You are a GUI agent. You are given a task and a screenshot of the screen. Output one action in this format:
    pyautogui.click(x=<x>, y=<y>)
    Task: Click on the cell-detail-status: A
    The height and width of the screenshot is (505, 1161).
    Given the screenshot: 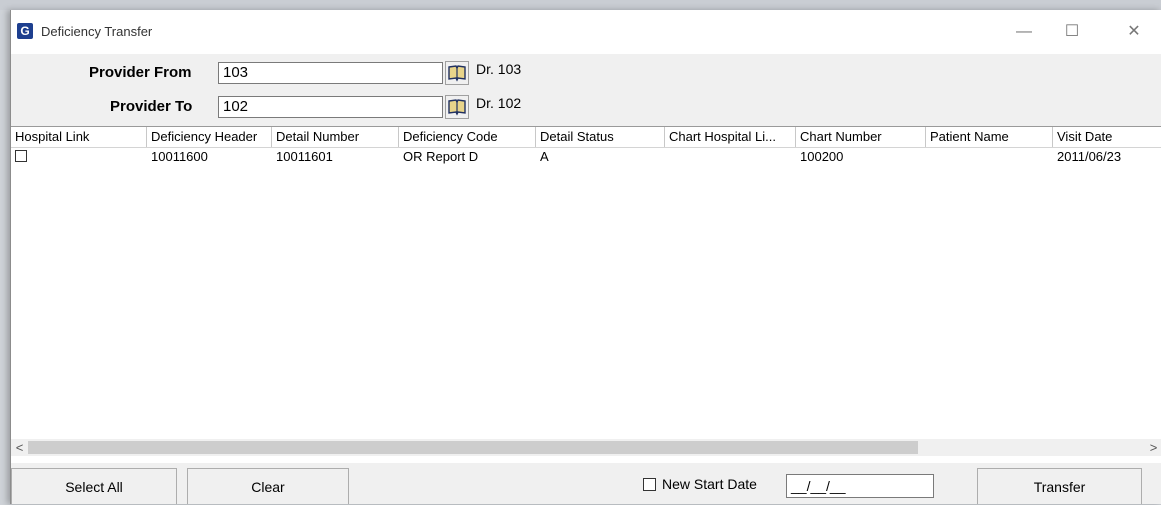 What is the action you would take?
    pyautogui.click(x=544, y=156)
    